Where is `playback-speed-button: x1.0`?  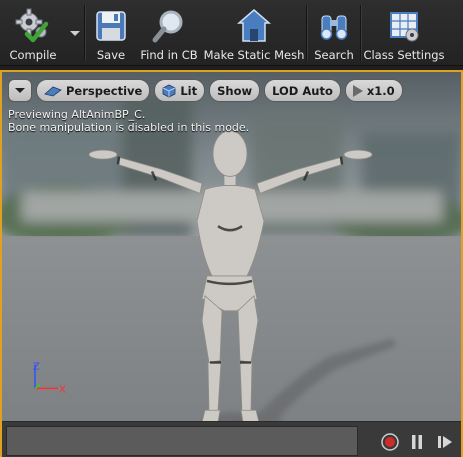
playback-speed-button: x1.0 is located at coordinates (373, 90).